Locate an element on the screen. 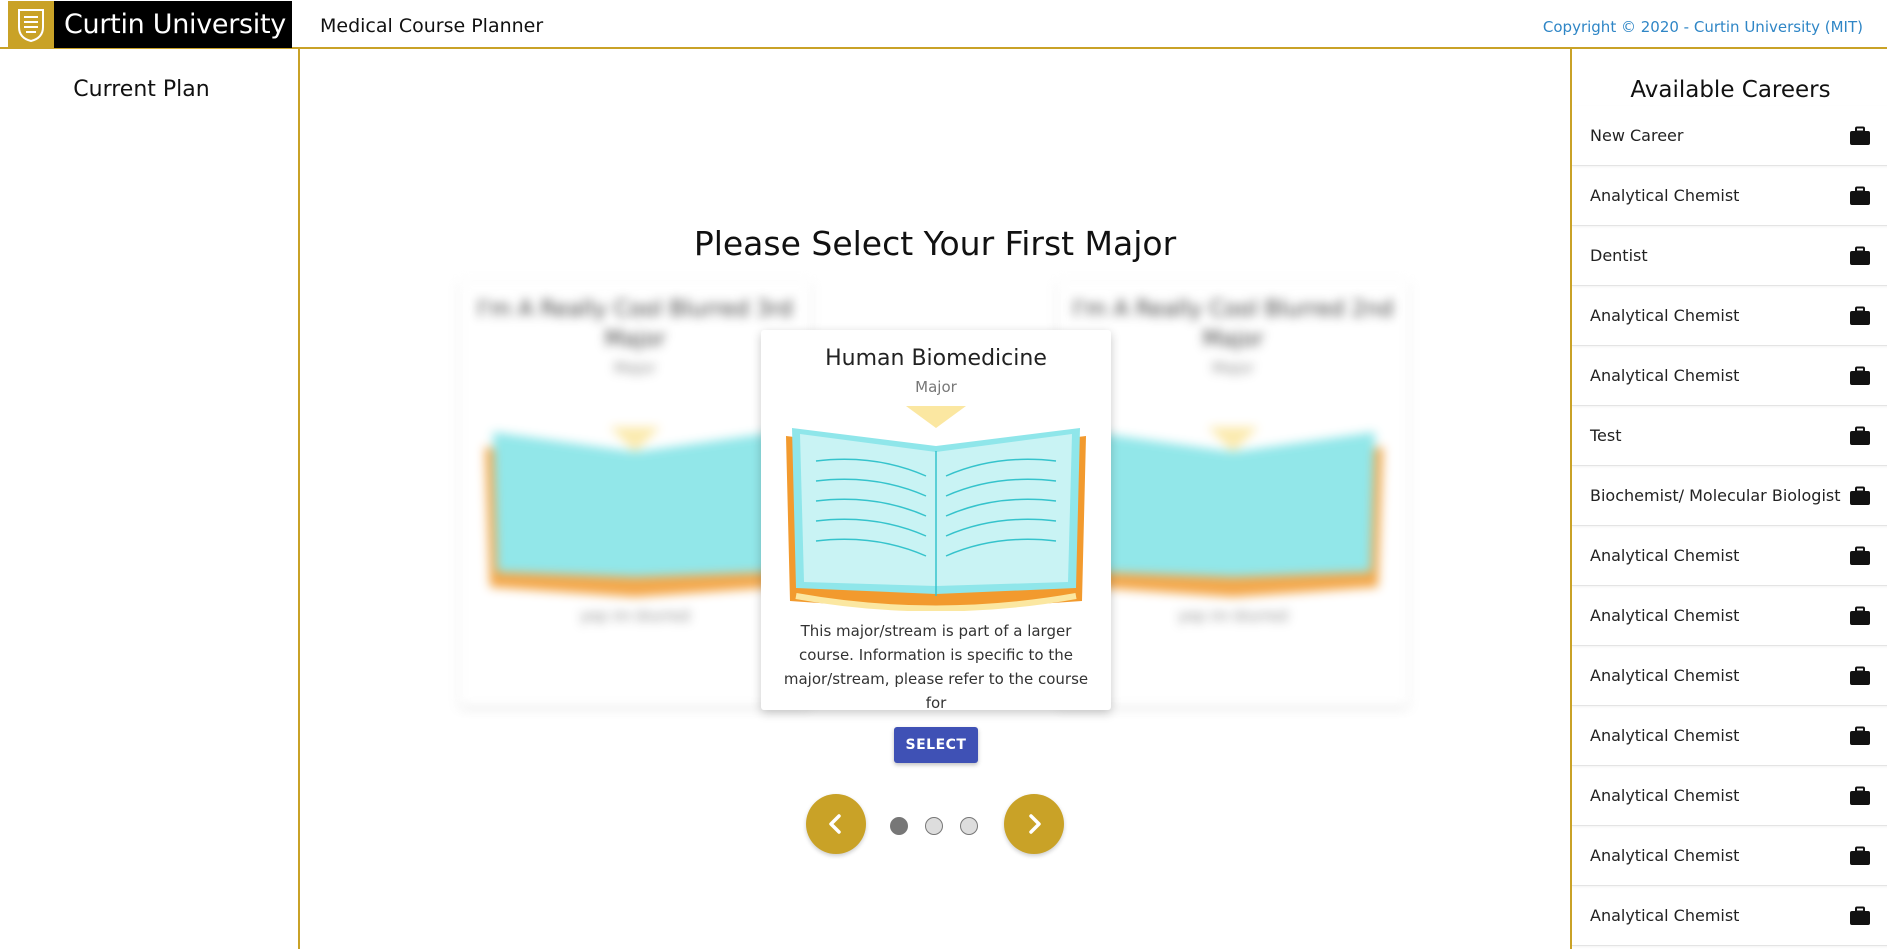 This screenshot has height=949, width=1887. curtin-logo: Curtin University is located at coordinates (150, 24).